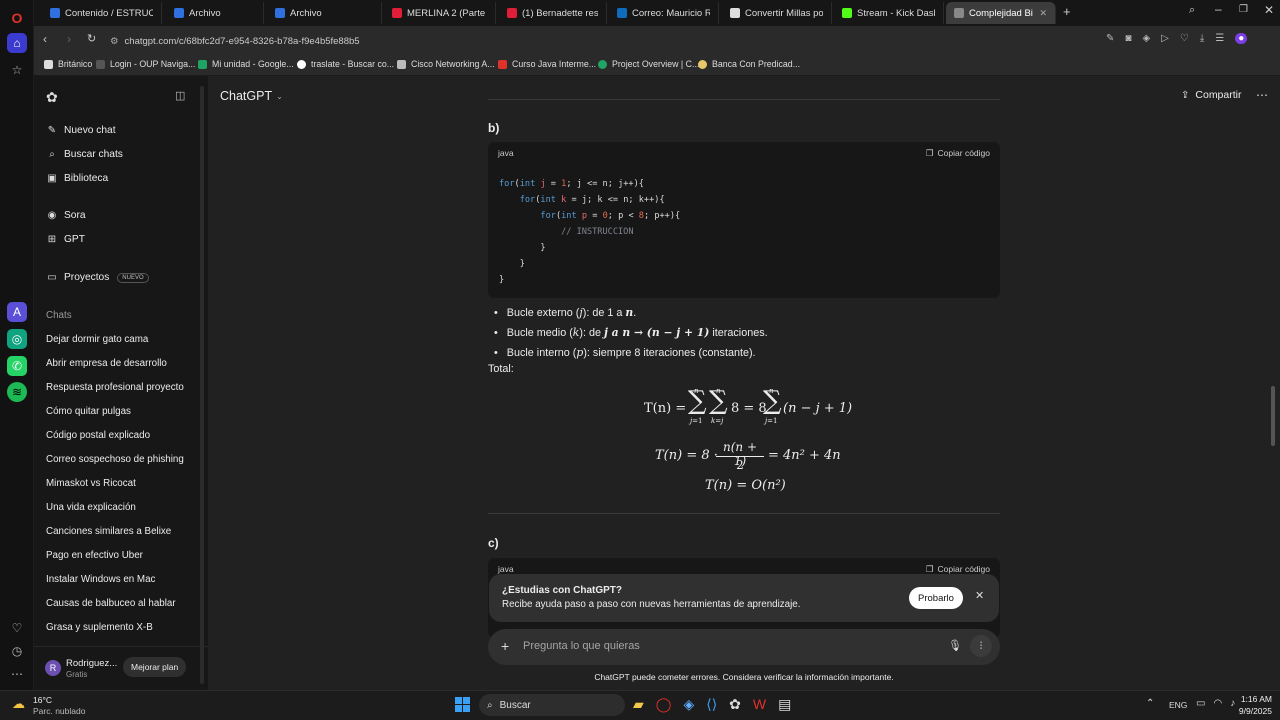 The width and height of the screenshot is (1280, 720). Describe the element at coordinates (1269, 10) in the screenshot. I see `close-window-icon: ✕` at that location.